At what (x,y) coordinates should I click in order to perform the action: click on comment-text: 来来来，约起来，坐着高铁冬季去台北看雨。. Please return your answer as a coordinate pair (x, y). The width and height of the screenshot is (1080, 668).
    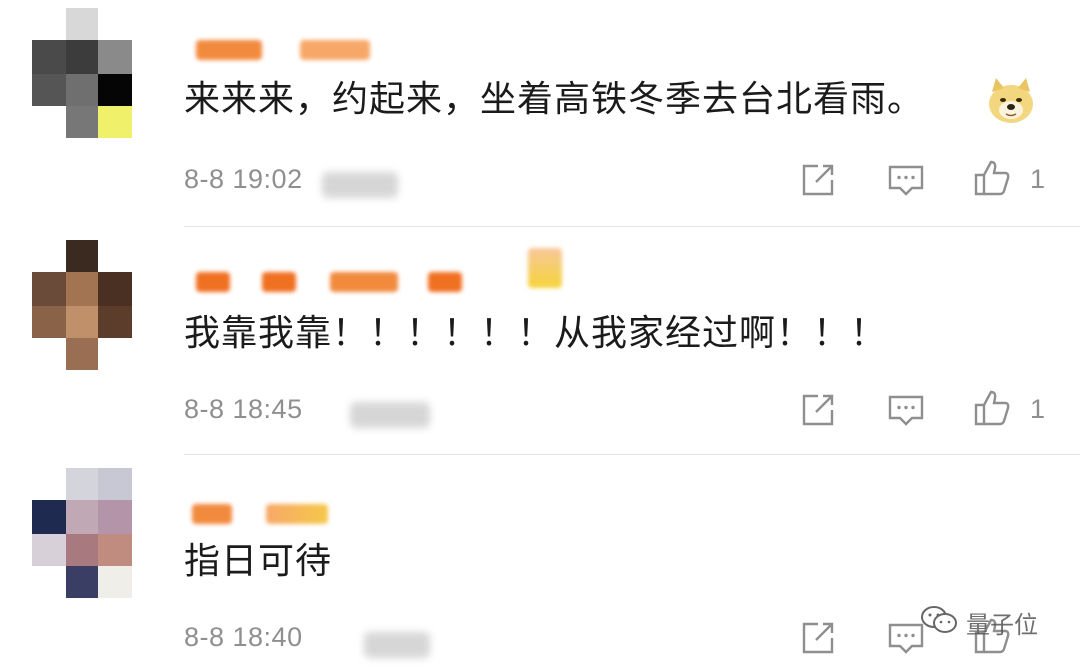
    Looking at the image, I should click on (554, 99).